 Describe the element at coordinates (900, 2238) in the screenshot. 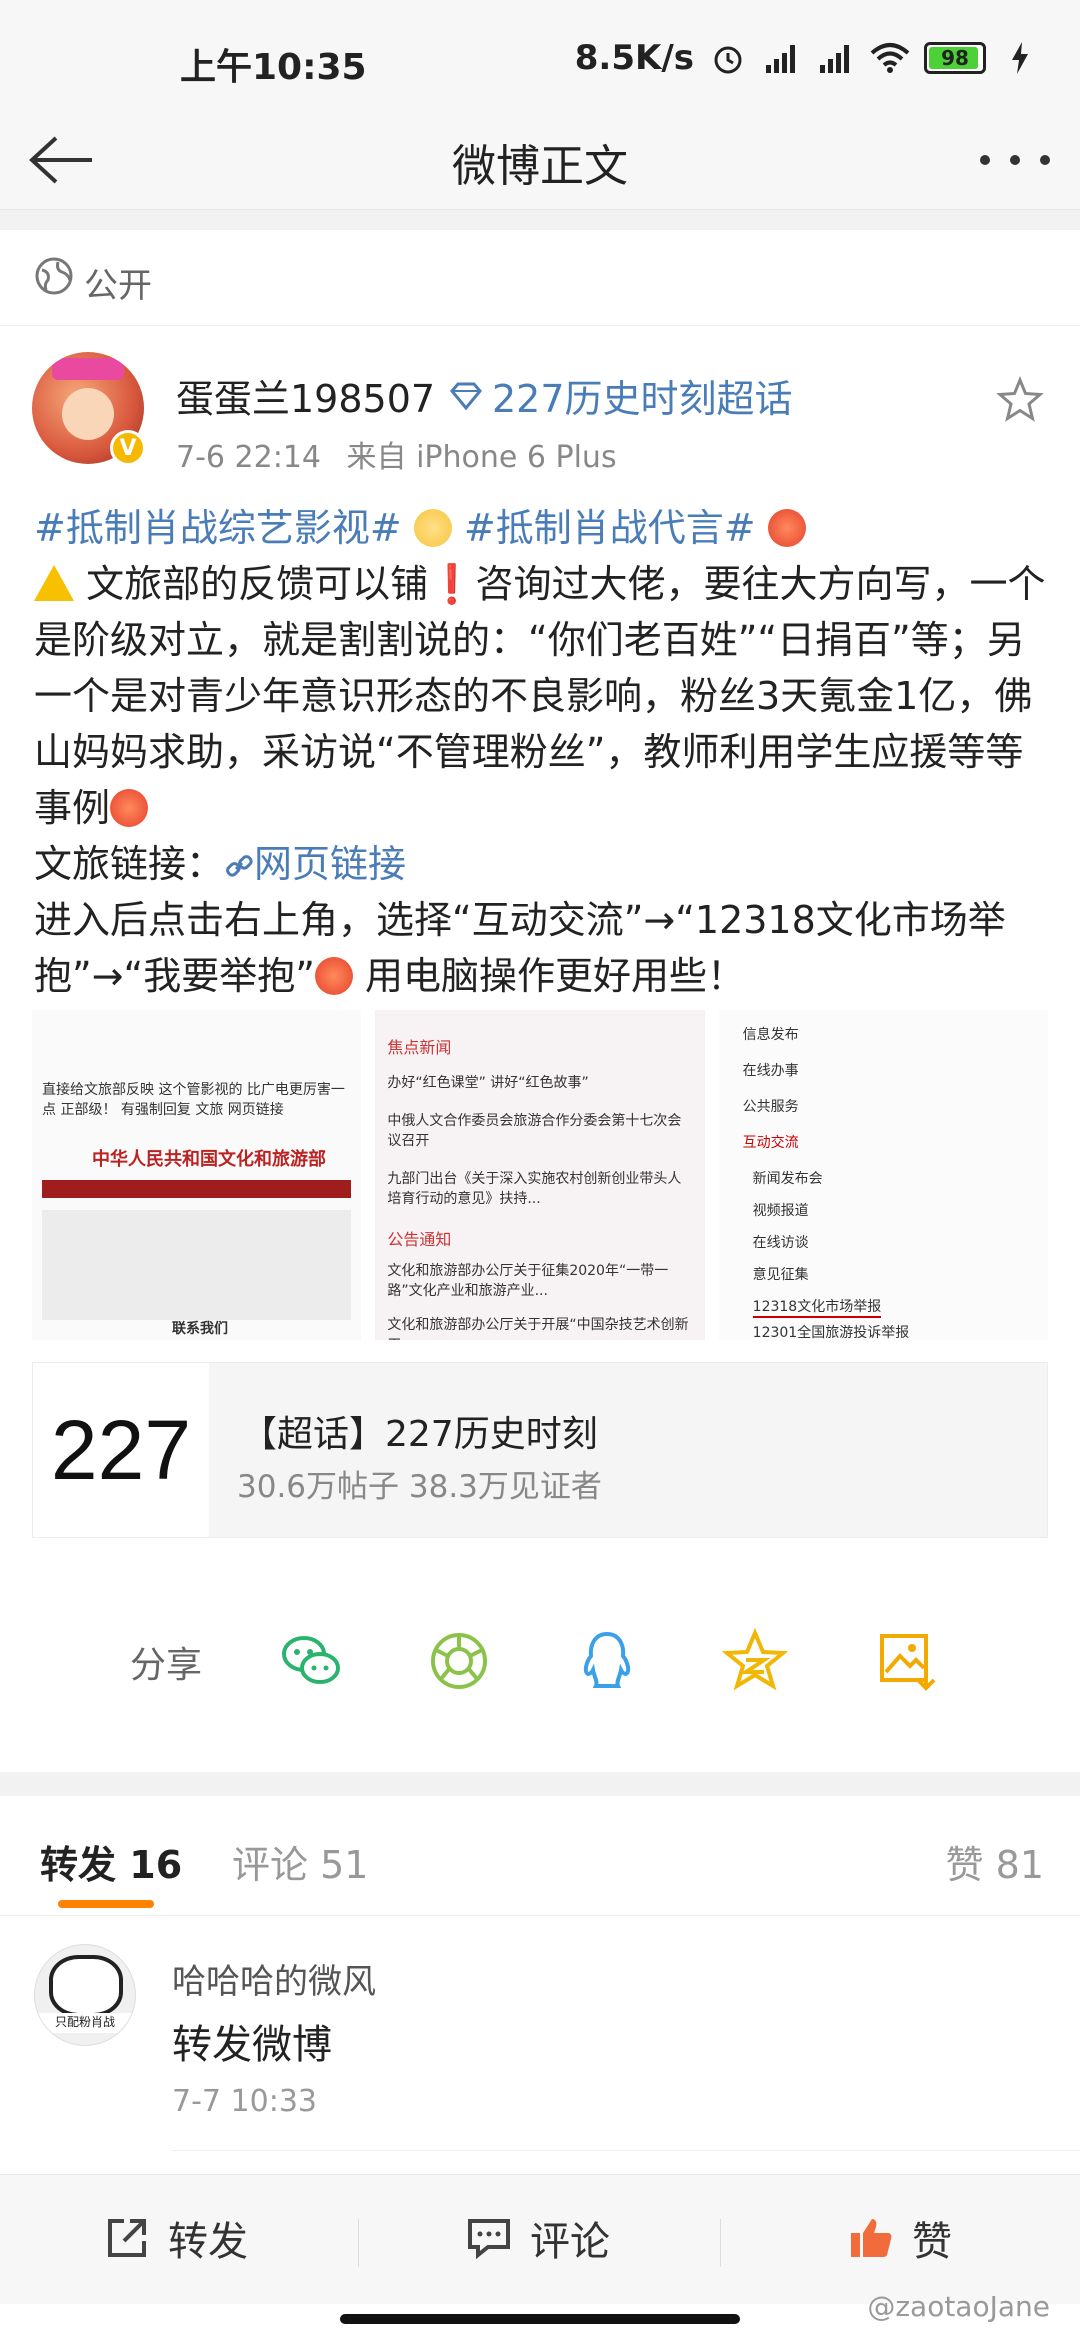

I see `like-button: 赞` at that location.